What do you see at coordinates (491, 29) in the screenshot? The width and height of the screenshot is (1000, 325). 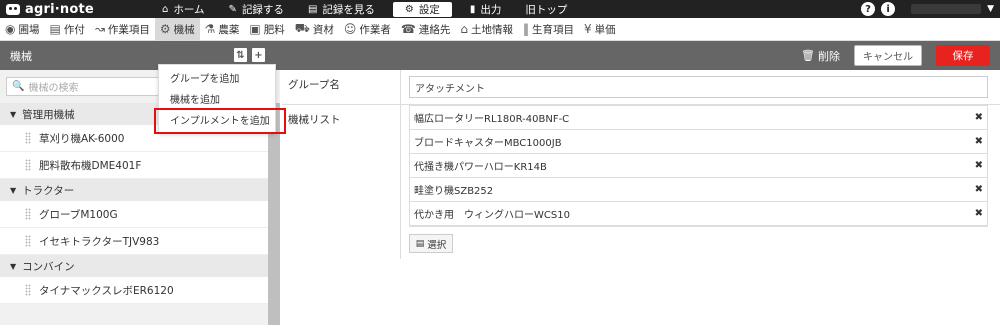 I see `subnav-label: 土地情報` at bounding box center [491, 29].